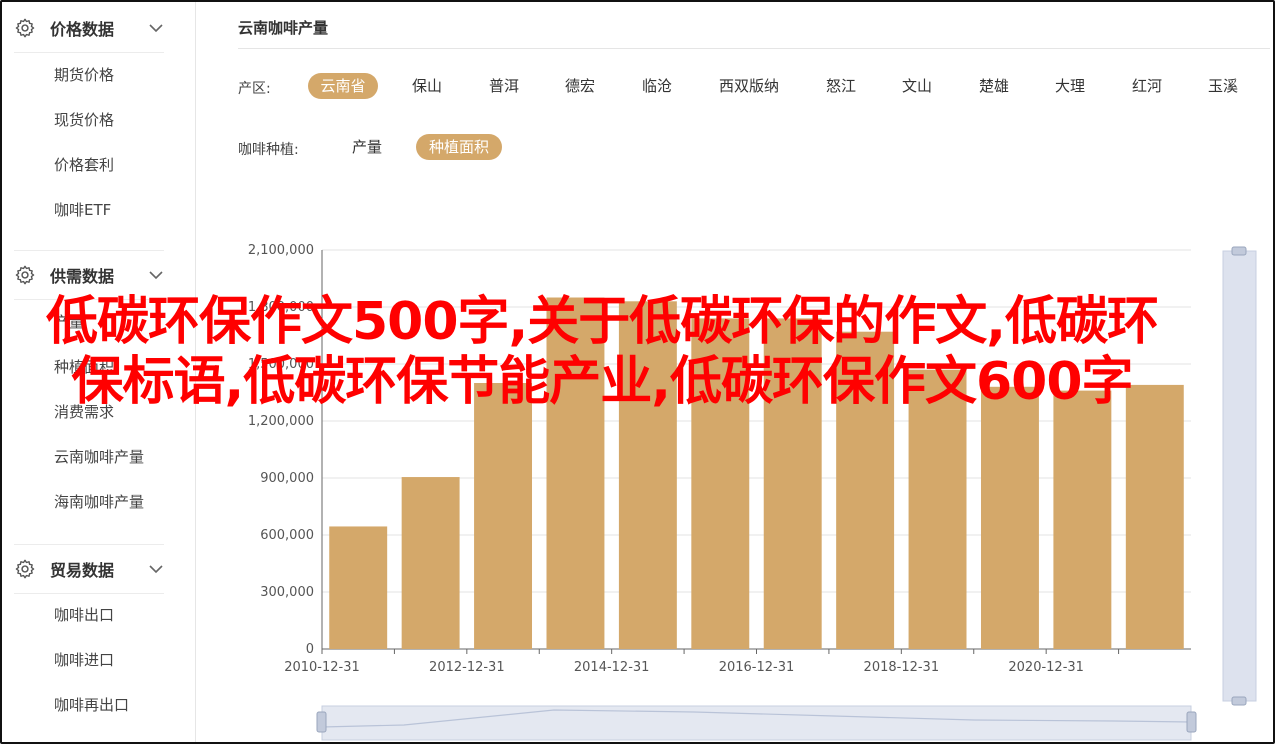 This screenshot has width=1275, height=744. What do you see at coordinates (459, 147) in the screenshot?
I see `metric-pill-area: 种植面积` at bounding box center [459, 147].